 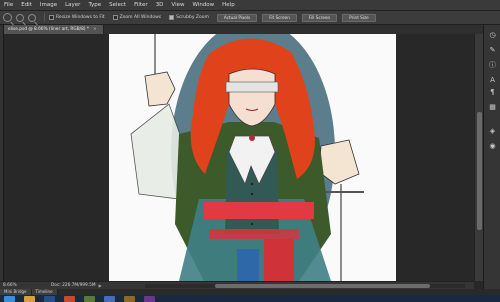 What do you see at coordinates (192, 17) in the screenshot?
I see `scrubby-zoom-label: Scrubby Zoom` at bounding box center [192, 17].